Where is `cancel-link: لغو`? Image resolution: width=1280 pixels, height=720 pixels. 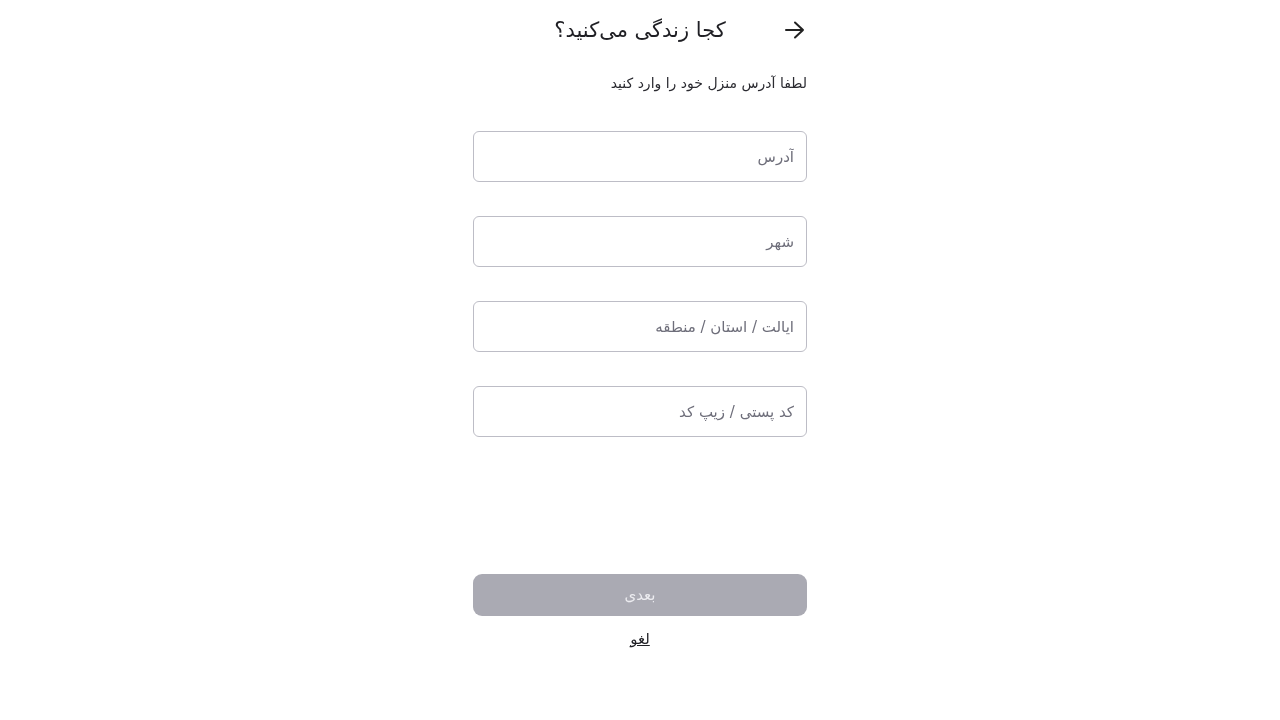
cancel-link: لغو is located at coordinates (640, 639).